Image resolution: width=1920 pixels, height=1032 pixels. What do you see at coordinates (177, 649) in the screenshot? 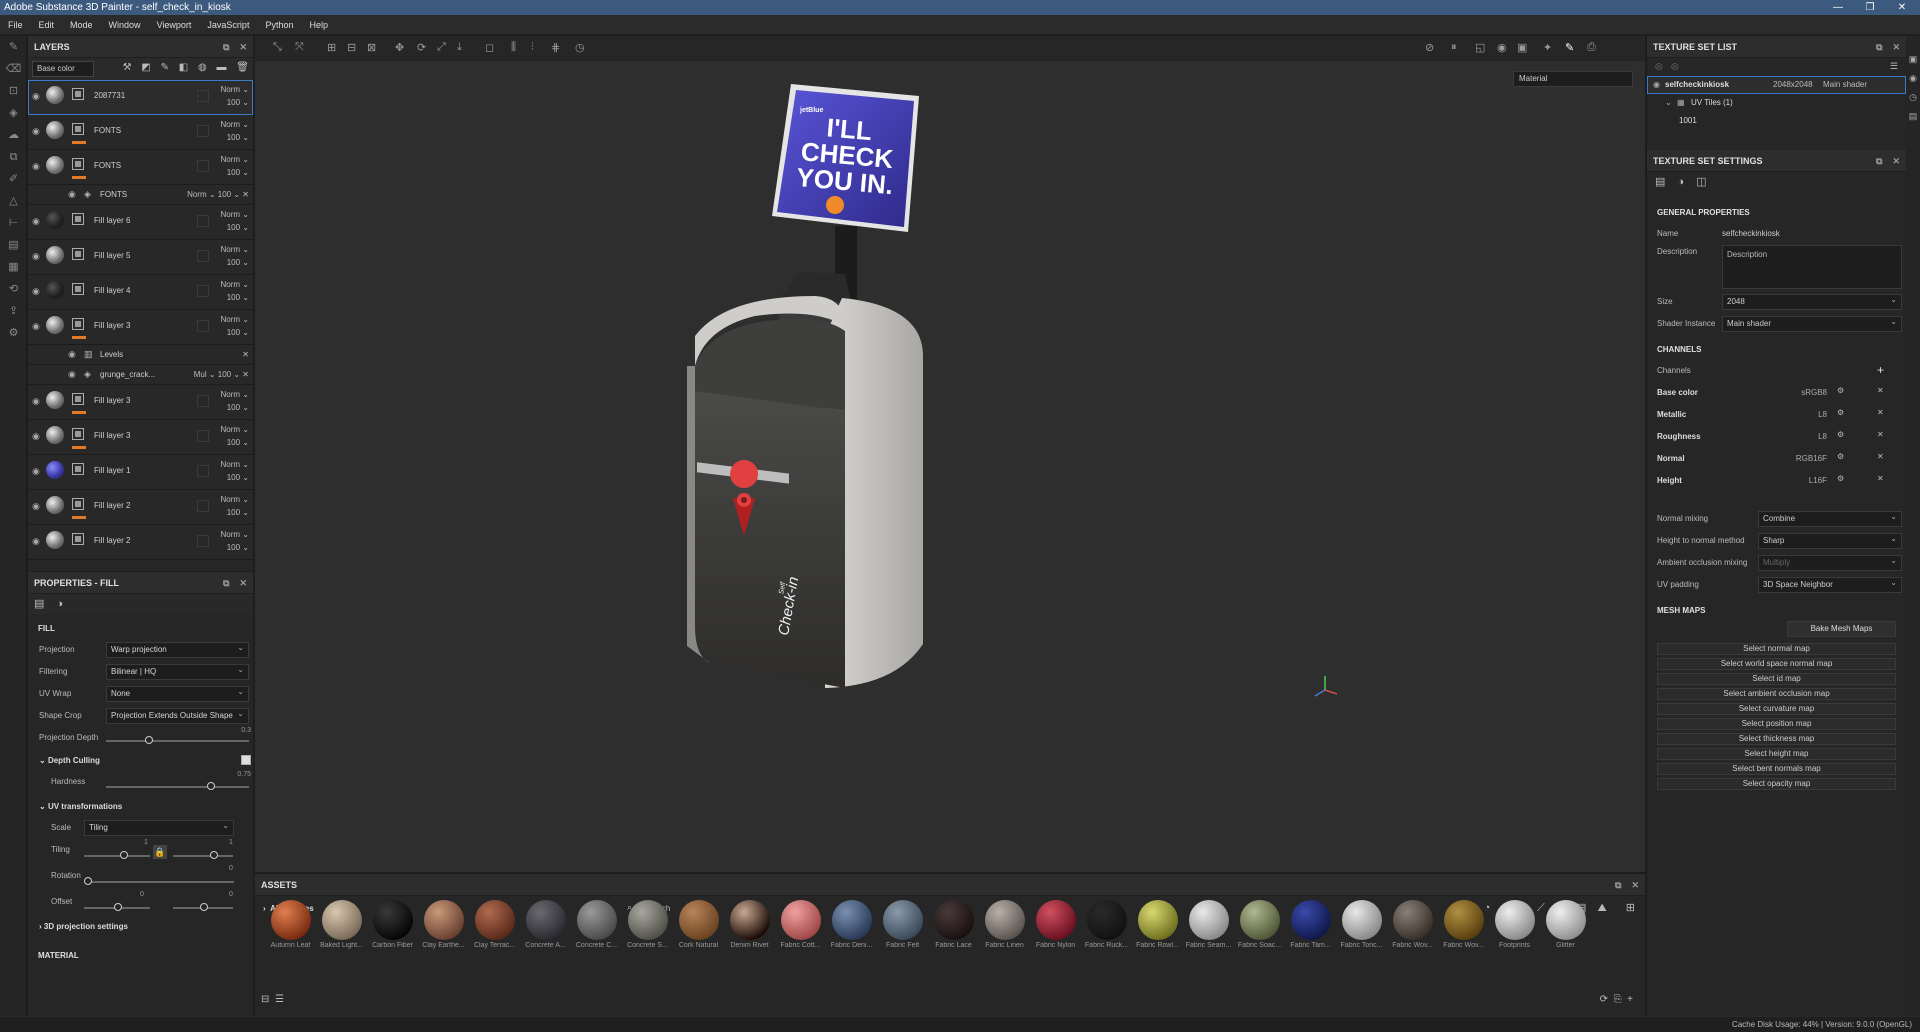
I see `projection-select: Warp projection` at bounding box center [177, 649].